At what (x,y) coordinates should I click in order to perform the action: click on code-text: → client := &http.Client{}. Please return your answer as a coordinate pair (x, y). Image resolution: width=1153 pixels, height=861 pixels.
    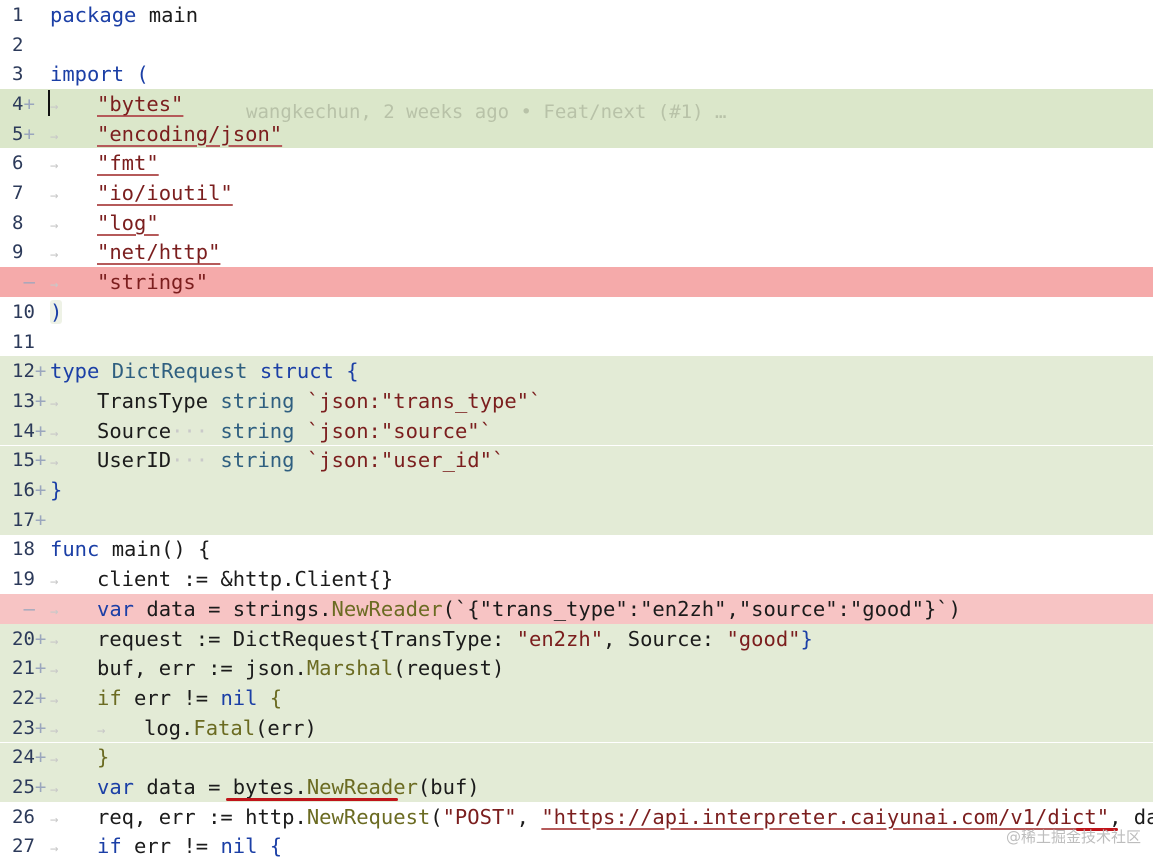
    Looking at the image, I should click on (222, 579).